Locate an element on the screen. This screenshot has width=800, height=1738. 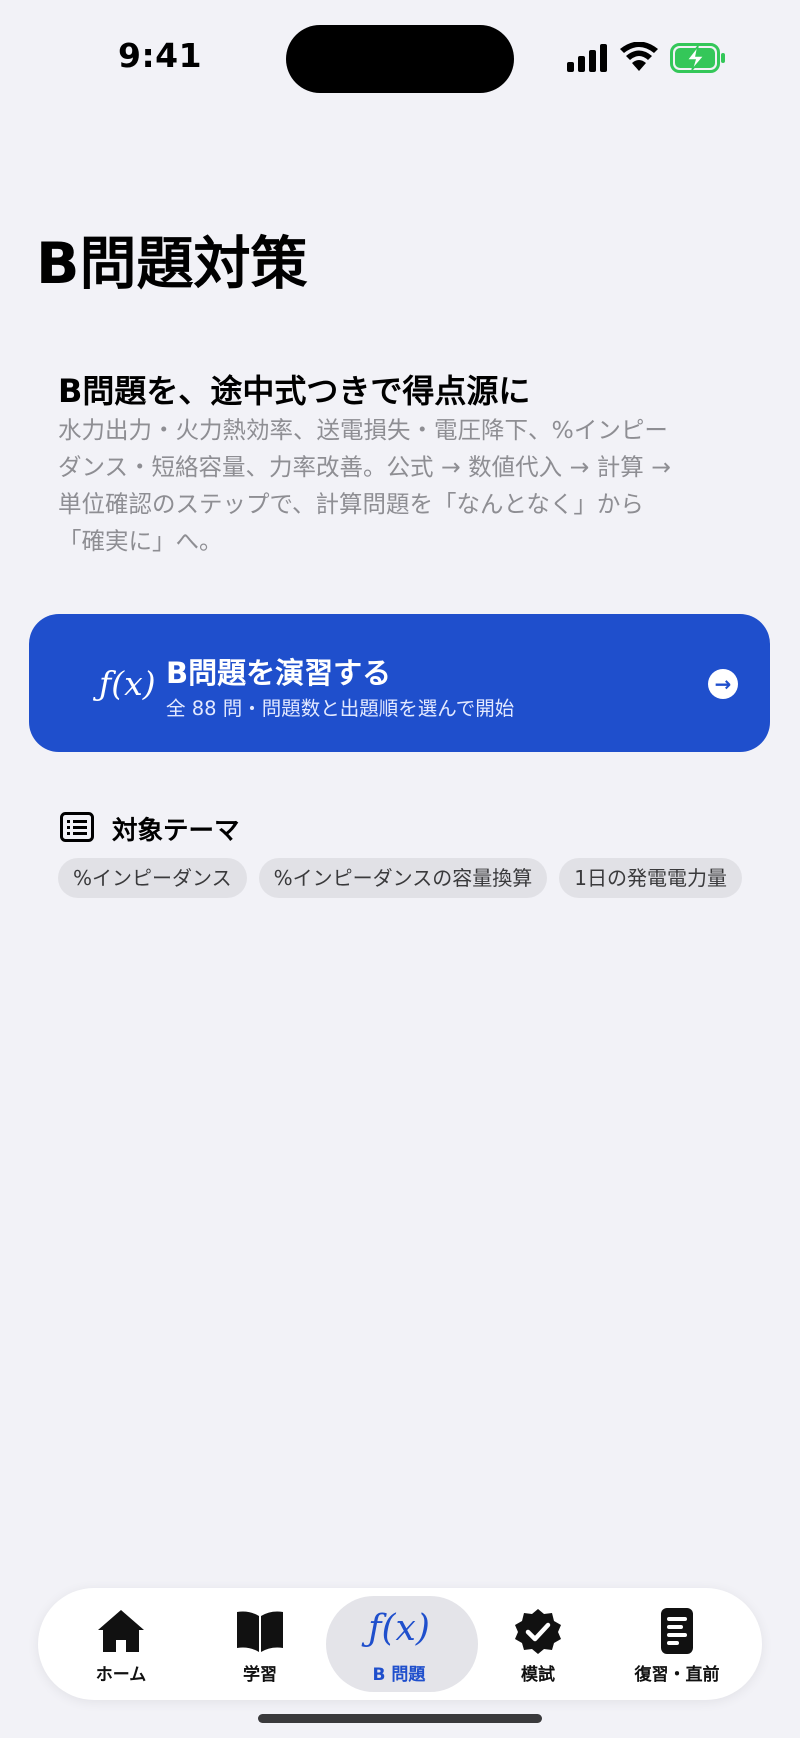
cta-title: B問題を演習する is located at coordinates (279, 673).